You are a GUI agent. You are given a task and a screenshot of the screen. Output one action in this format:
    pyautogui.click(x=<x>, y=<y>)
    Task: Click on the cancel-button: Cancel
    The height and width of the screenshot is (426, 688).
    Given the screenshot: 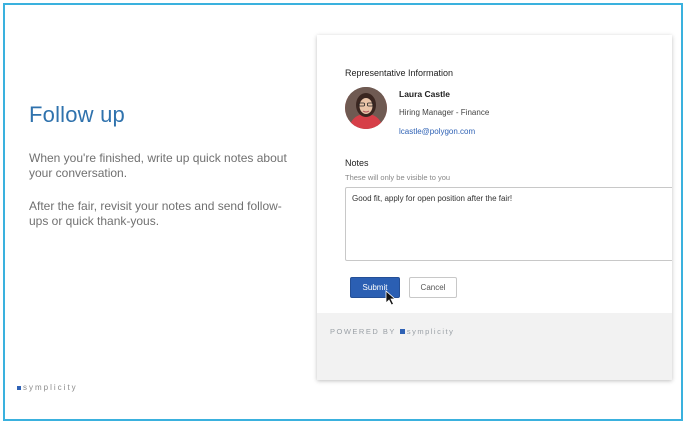 What is the action you would take?
    pyautogui.click(x=433, y=287)
    